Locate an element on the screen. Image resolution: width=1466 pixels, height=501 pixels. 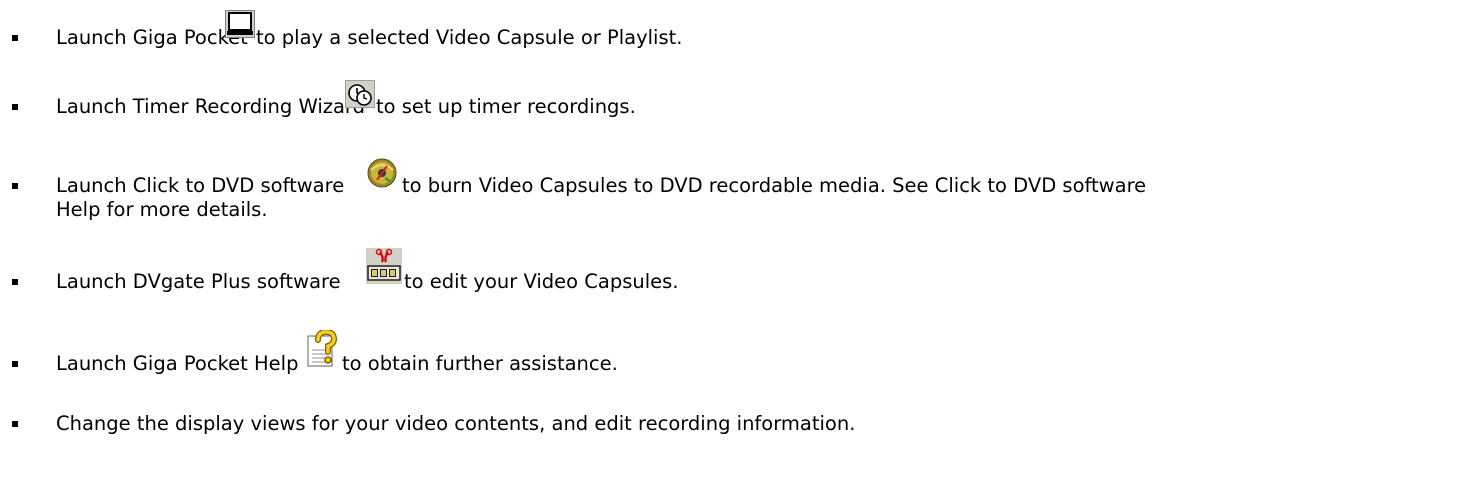
item-text-before-icon: Launch DVgate Plus software is located at coordinates (198, 281).